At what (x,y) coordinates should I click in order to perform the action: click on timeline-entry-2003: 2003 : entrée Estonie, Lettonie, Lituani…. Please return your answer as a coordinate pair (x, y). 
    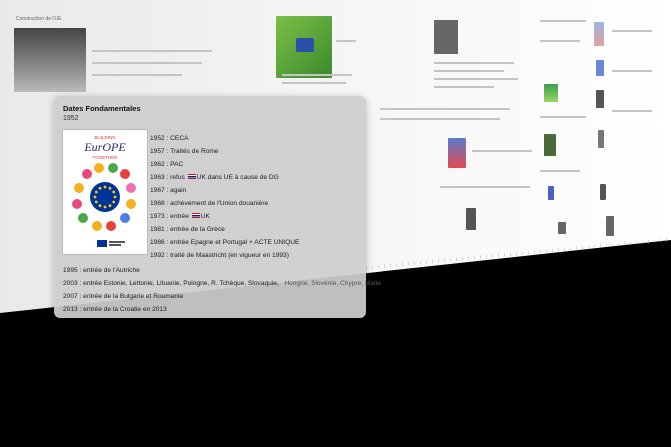
    Looking at the image, I should click on (222, 283).